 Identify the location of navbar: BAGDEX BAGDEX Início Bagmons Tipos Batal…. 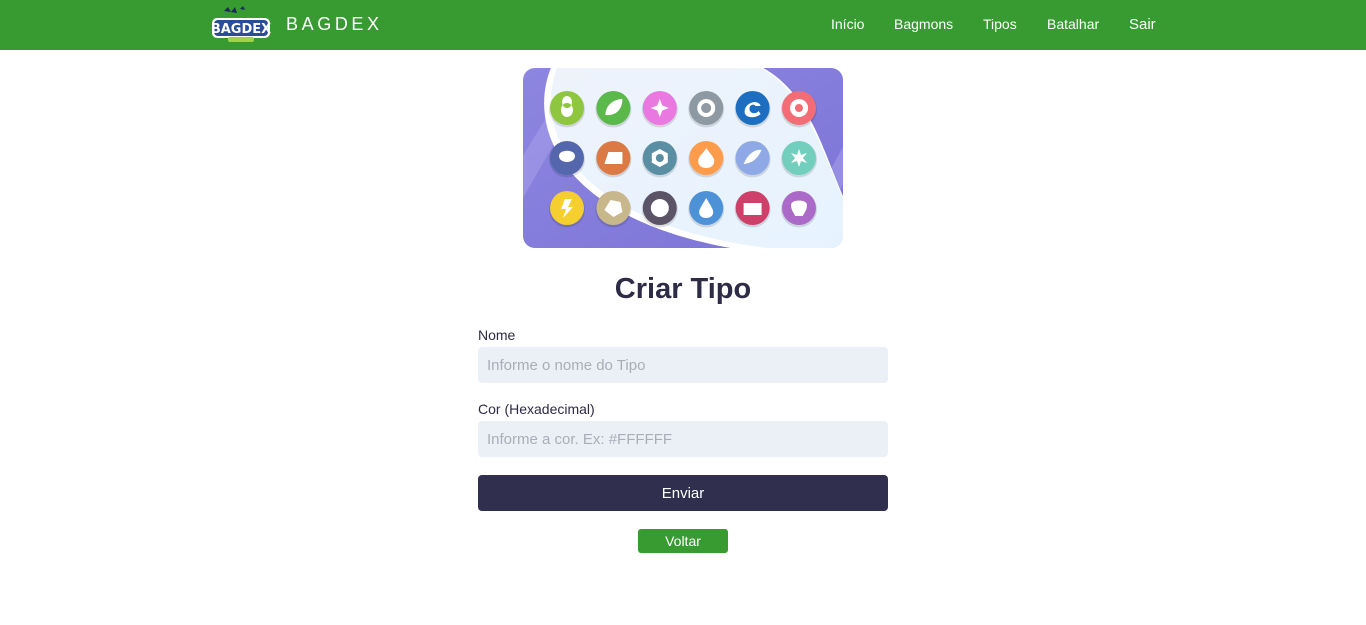
(683, 25).